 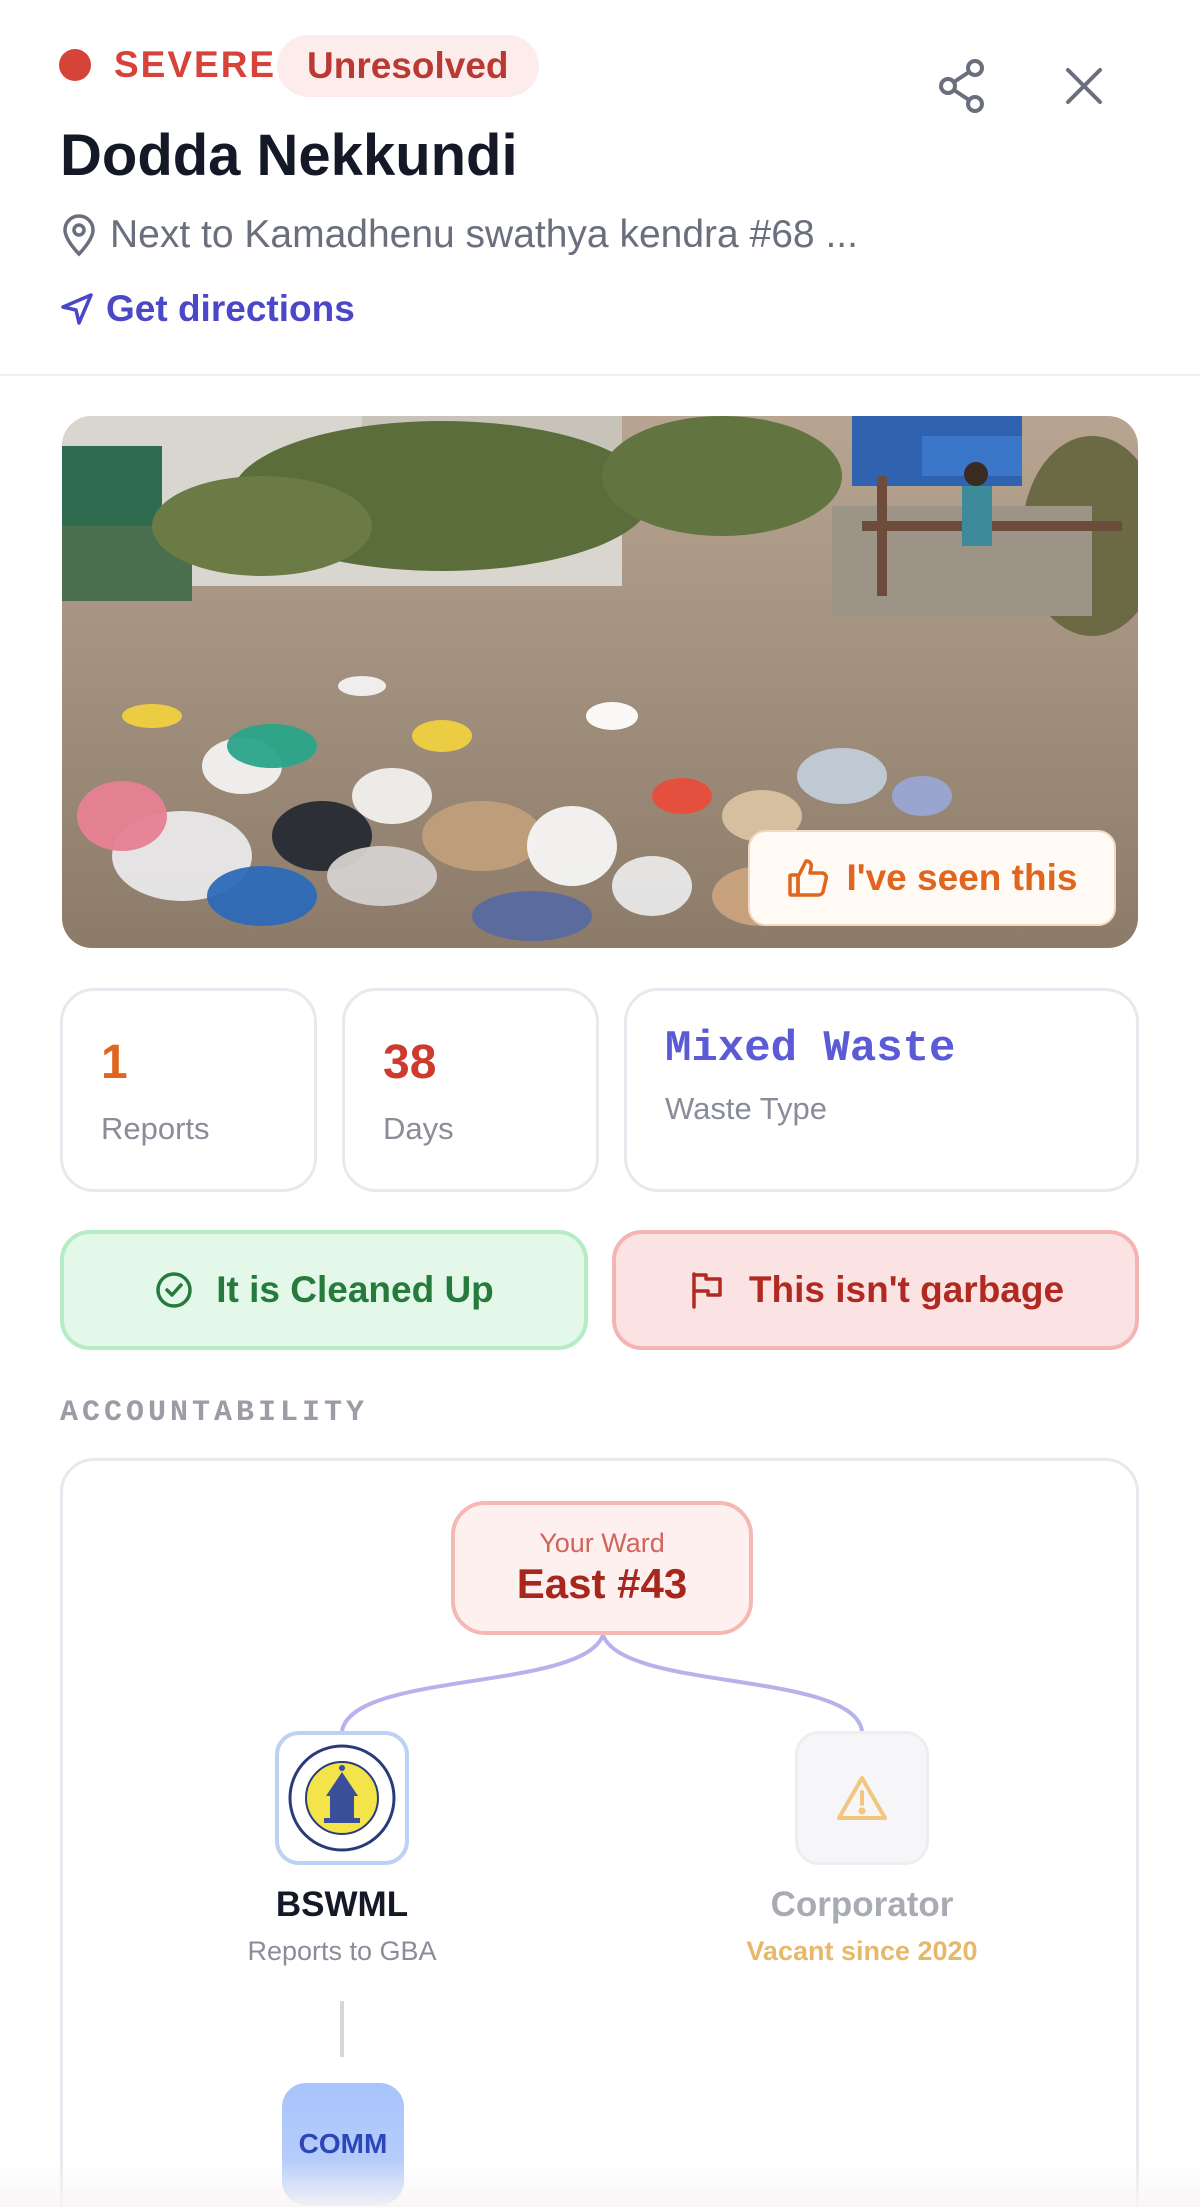 What do you see at coordinates (114, 1062) in the screenshot?
I see `reports-count: 1` at bounding box center [114, 1062].